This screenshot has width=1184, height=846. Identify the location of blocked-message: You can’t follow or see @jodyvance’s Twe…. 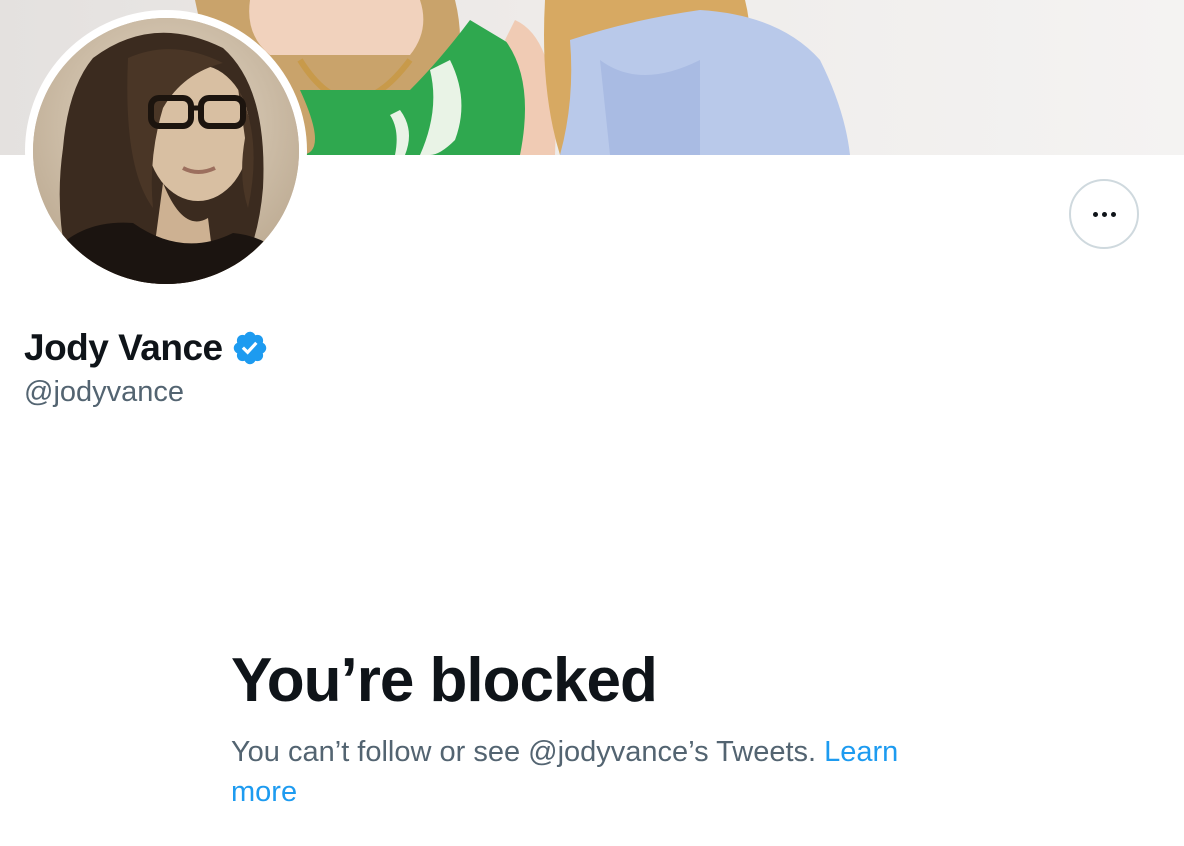
(591, 772).